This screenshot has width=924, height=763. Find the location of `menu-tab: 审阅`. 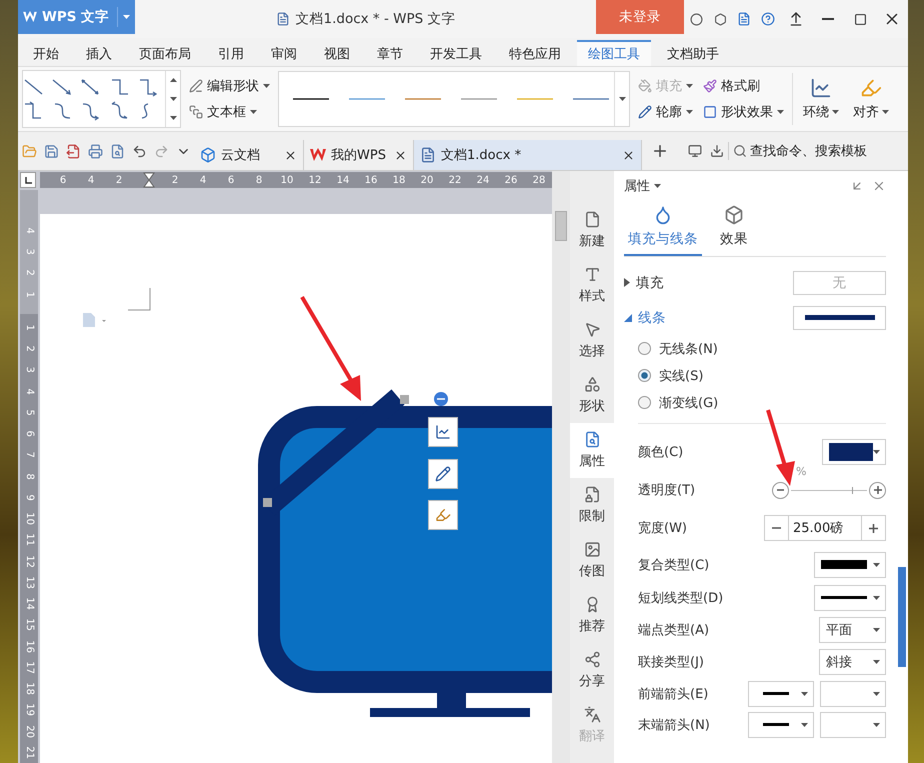

menu-tab: 审阅 is located at coordinates (284, 53).